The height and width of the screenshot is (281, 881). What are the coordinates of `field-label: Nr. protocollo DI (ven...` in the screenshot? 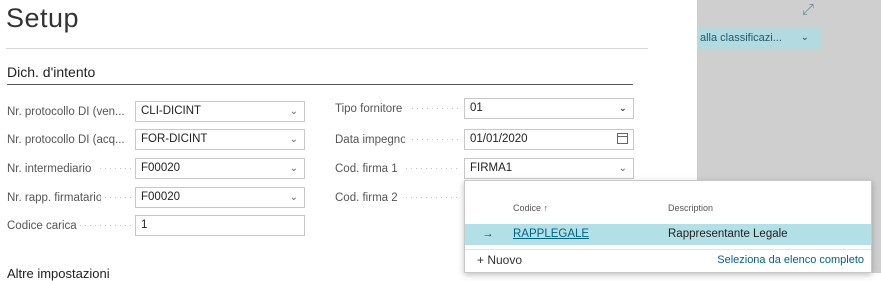 It's located at (66, 112).